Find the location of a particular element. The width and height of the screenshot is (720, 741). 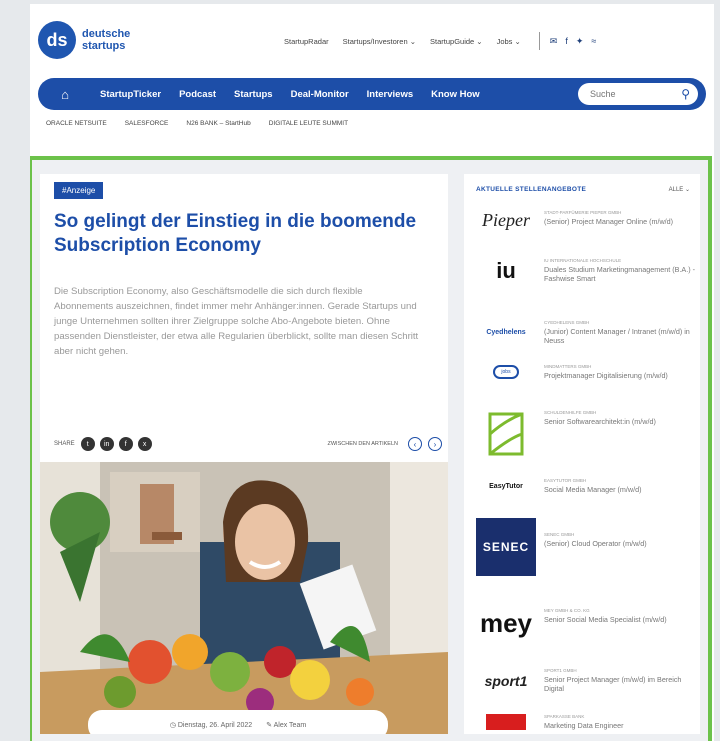

prev-arrow-icon: ‹ is located at coordinates (415, 444).